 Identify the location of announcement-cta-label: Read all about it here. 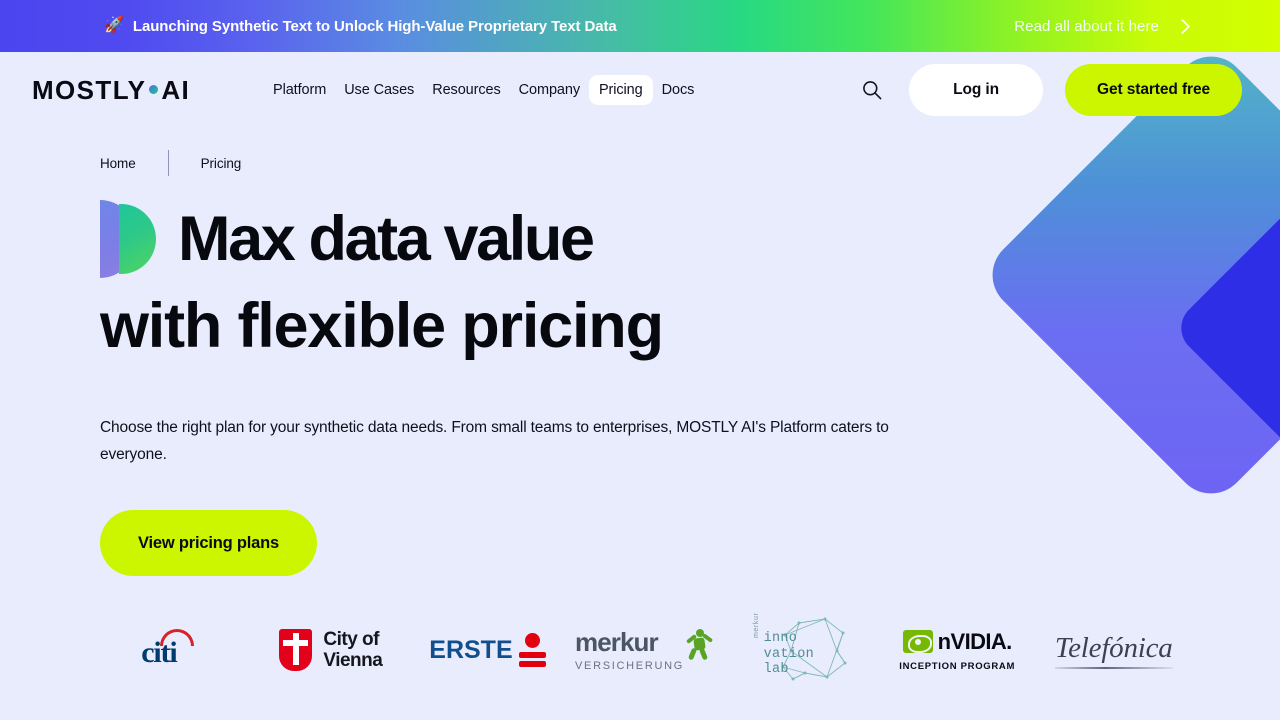
(1086, 26).